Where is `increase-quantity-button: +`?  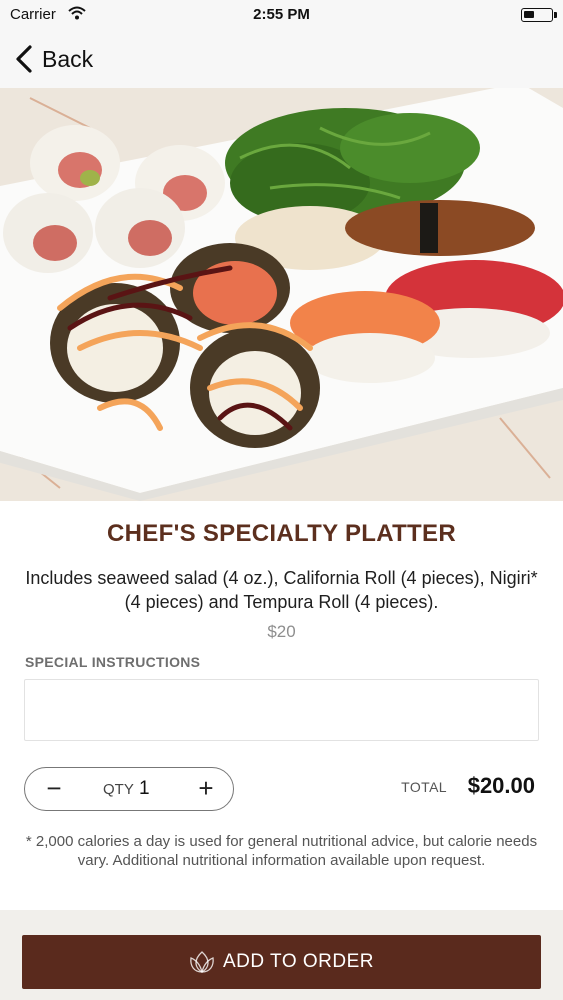
increase-quantity-button: + is located at coordinates (206, 789).